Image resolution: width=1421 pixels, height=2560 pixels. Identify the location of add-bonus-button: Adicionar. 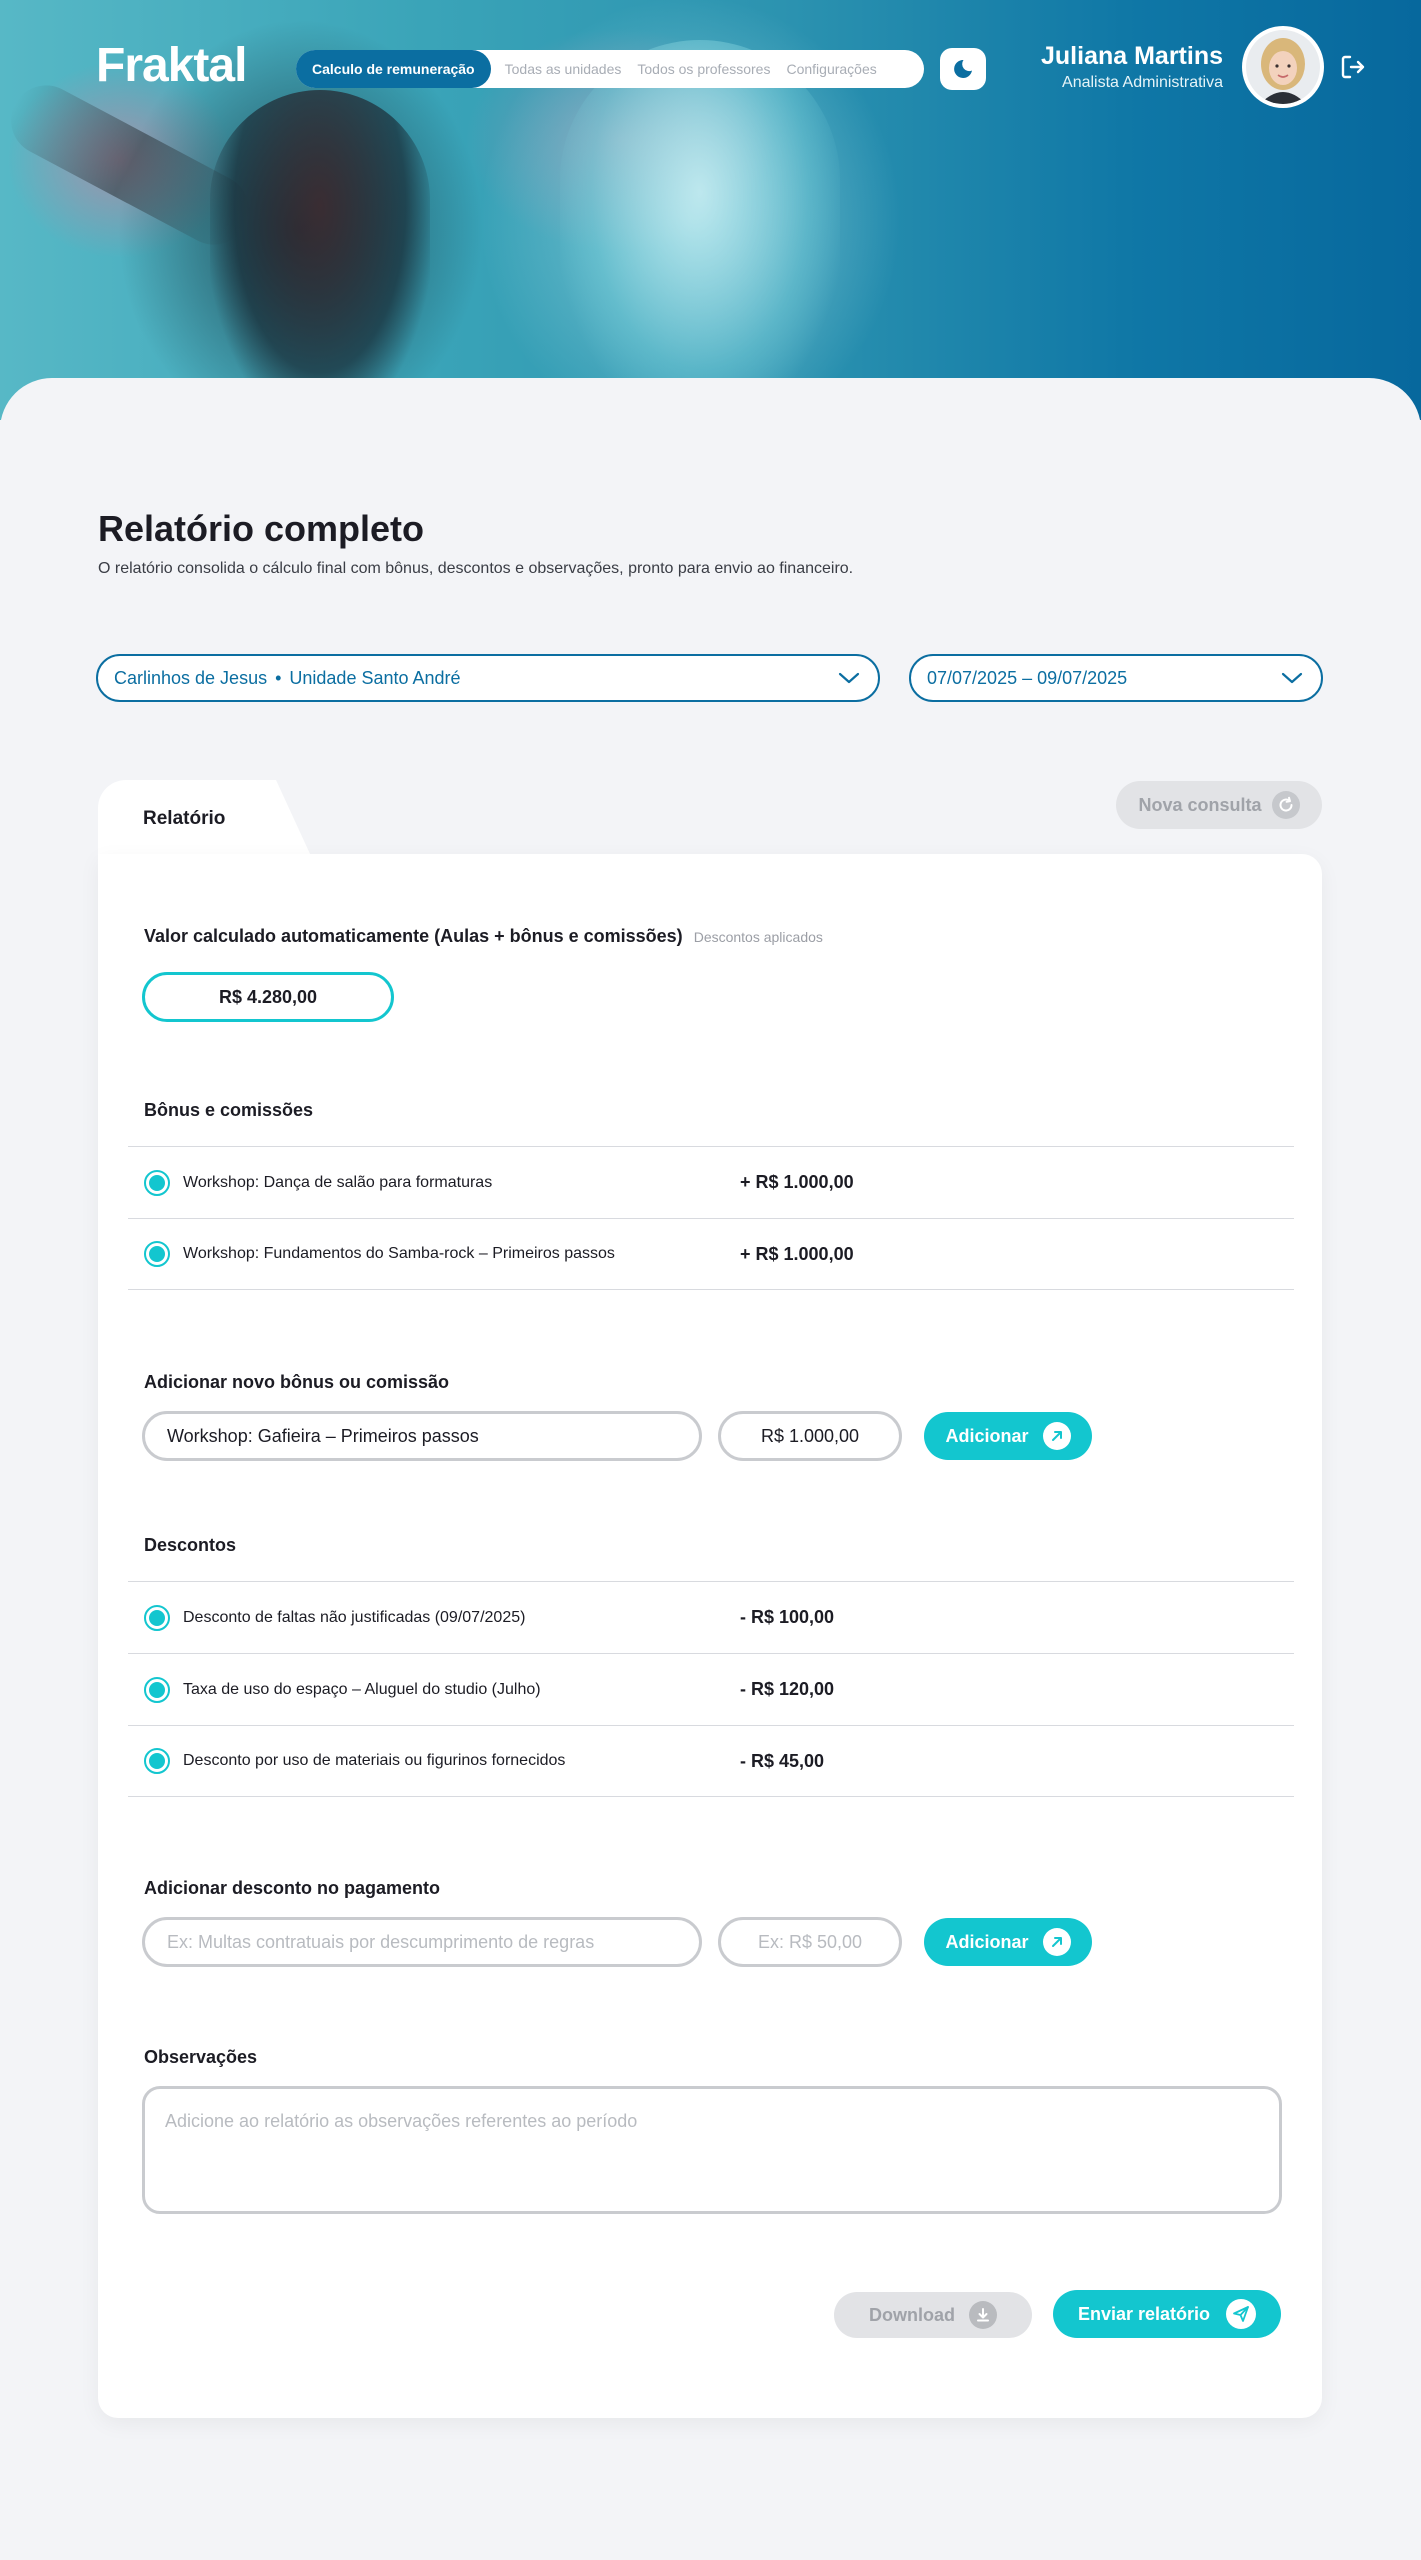
(1008, 1436).